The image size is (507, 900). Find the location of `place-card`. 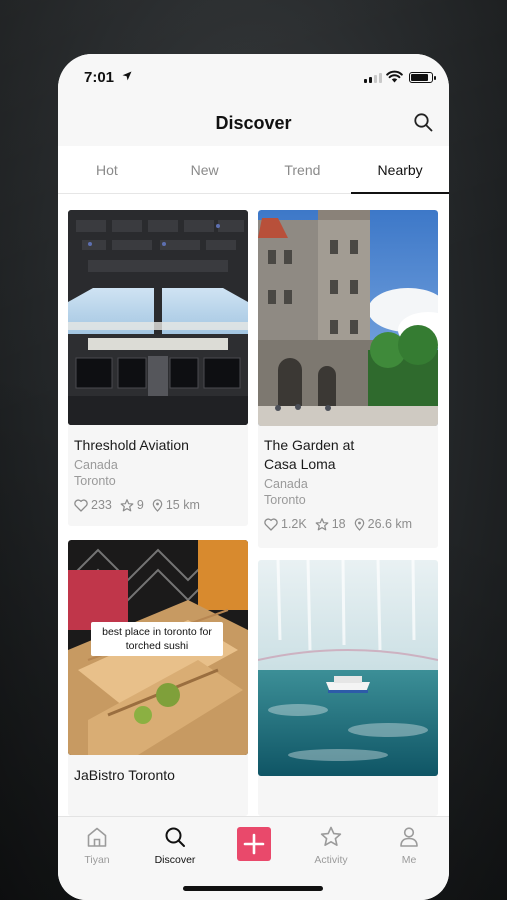

place-card is located at coordinates (348, 688).